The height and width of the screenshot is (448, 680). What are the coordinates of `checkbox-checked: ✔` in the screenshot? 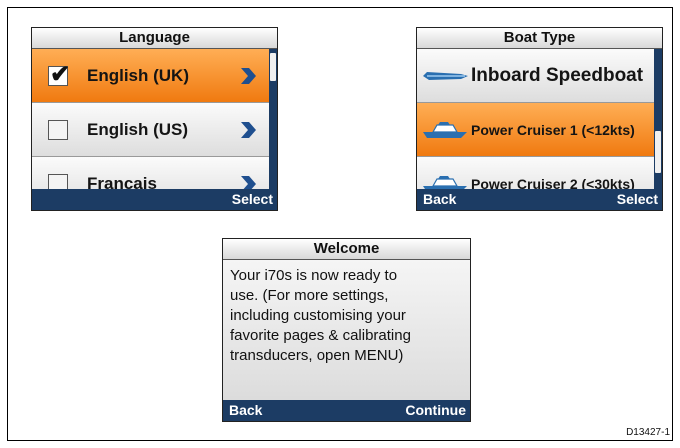 It's located at (59, 74).